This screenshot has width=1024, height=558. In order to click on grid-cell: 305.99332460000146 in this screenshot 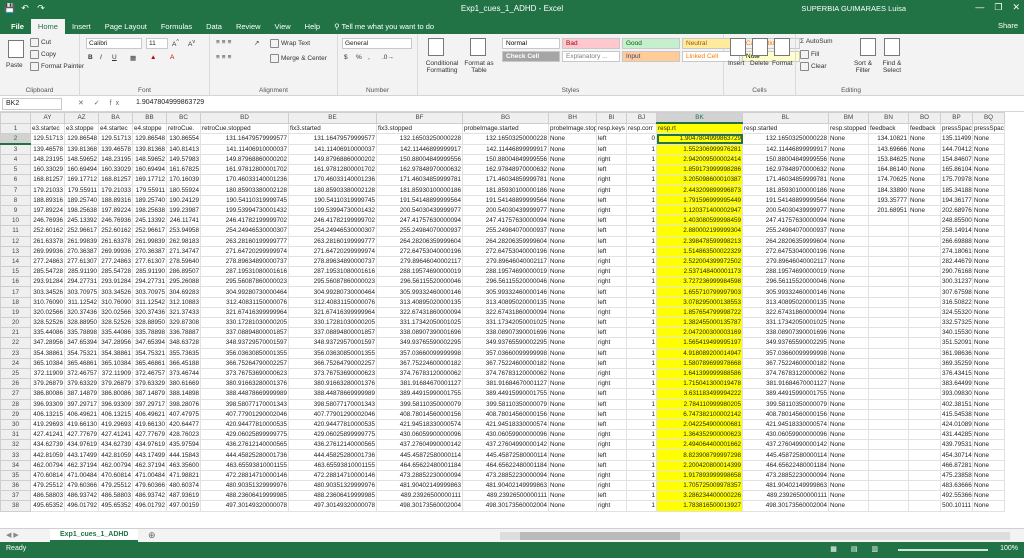, I will do `click(505, 292)`.